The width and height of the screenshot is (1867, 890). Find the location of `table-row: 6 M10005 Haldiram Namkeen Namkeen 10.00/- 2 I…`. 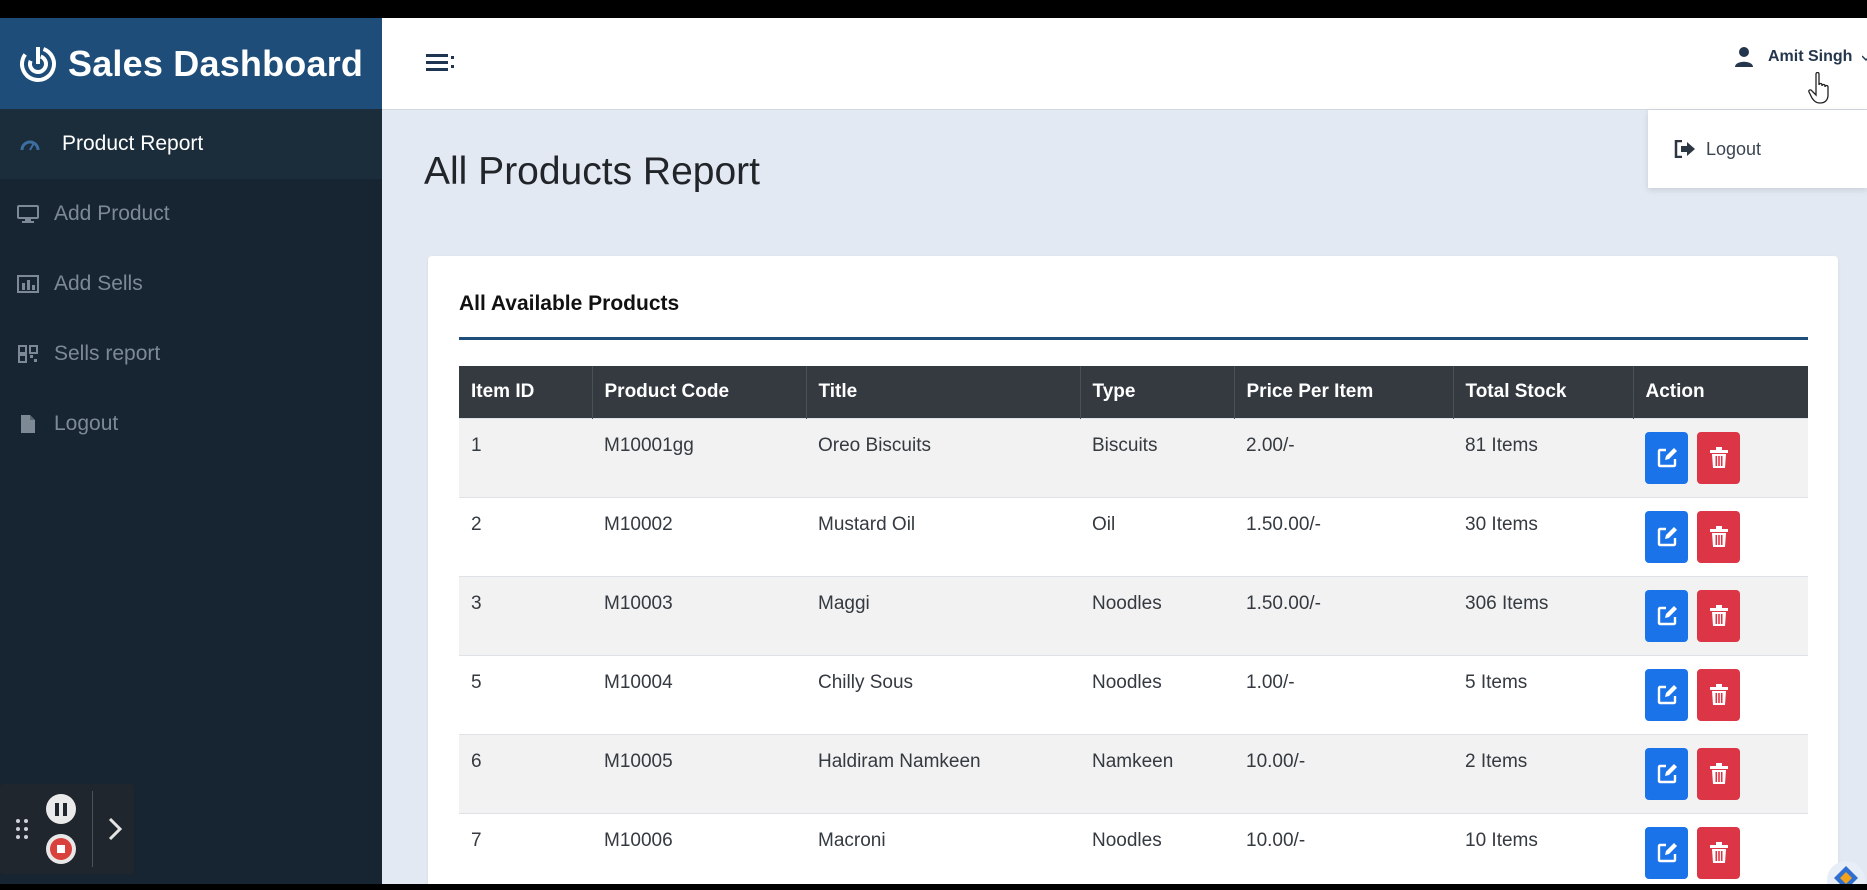

table-row: 6 M10005 Haldiram Namkeen Namkeen 10.00/- 2 I… is located at coordinates (1133, 774).